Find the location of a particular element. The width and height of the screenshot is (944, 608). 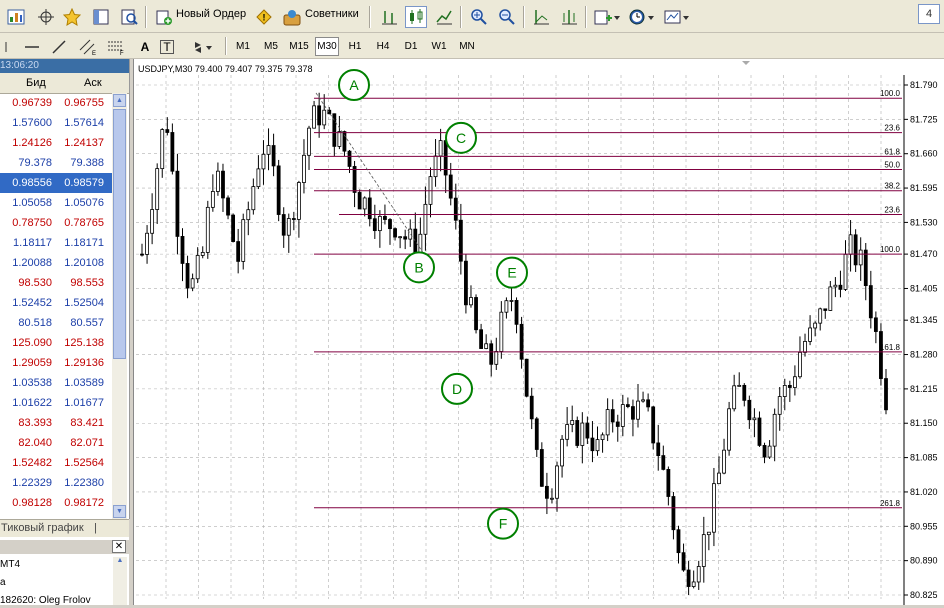

zoom-in-icon is located at coordinates (479, 17).